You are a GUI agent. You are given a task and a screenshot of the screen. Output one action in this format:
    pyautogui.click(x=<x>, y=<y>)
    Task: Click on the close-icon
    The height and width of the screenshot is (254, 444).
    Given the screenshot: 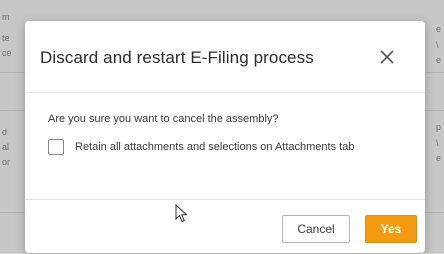 What is the action you would take?
    pyautogui.click(x=387, y=57)
    